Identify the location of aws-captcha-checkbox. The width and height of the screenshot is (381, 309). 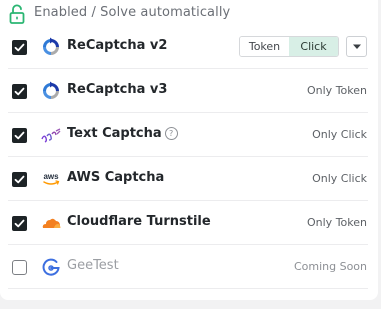
(19, 179).